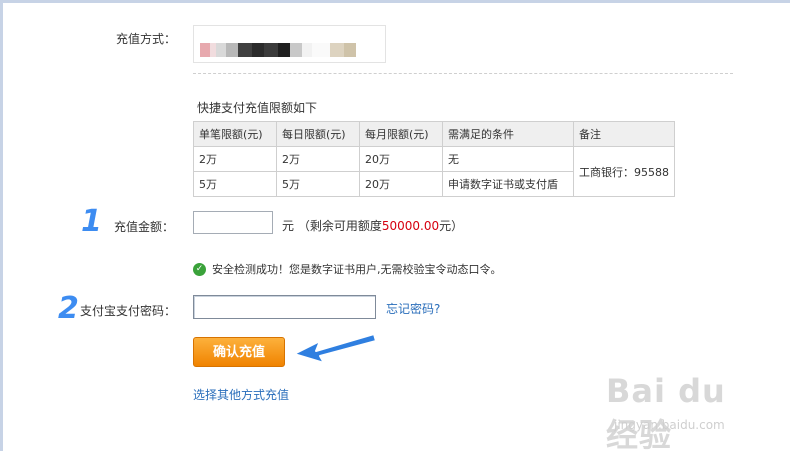  I want to click on payment-method-selector, so click(289, 44).